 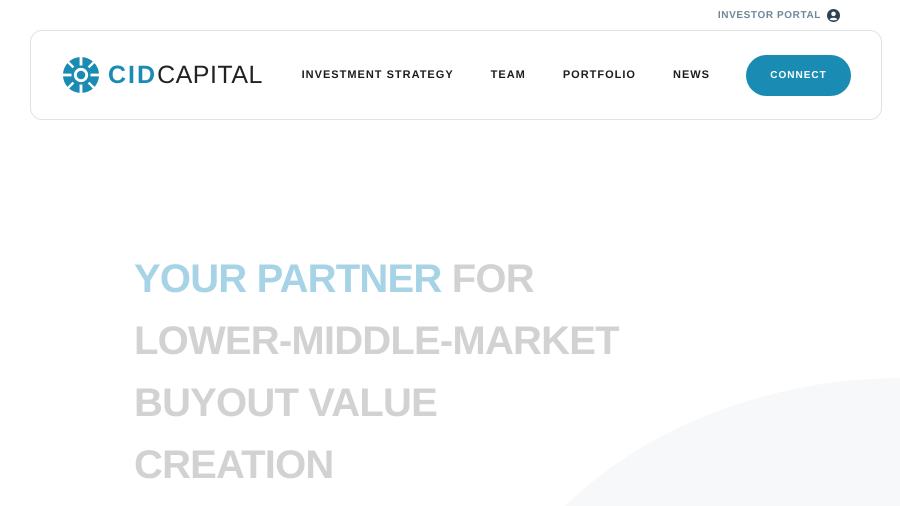 What do you see at coordinates (833, 15) in the screenshot?
I see `user-icon` at bounding box center [833, 15].